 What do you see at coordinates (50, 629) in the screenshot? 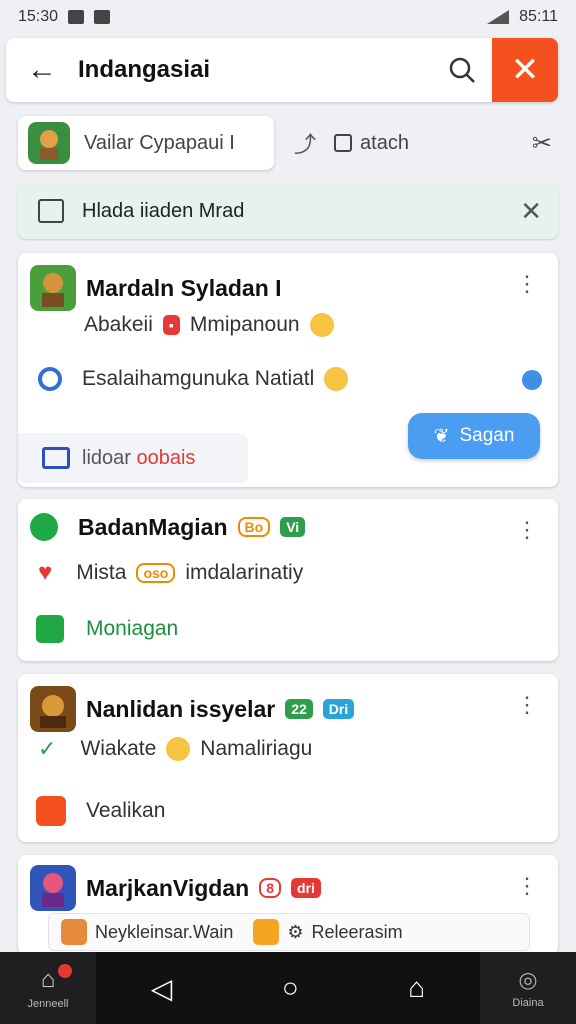
I see `phone-icon` at bounding box center [50, 629].